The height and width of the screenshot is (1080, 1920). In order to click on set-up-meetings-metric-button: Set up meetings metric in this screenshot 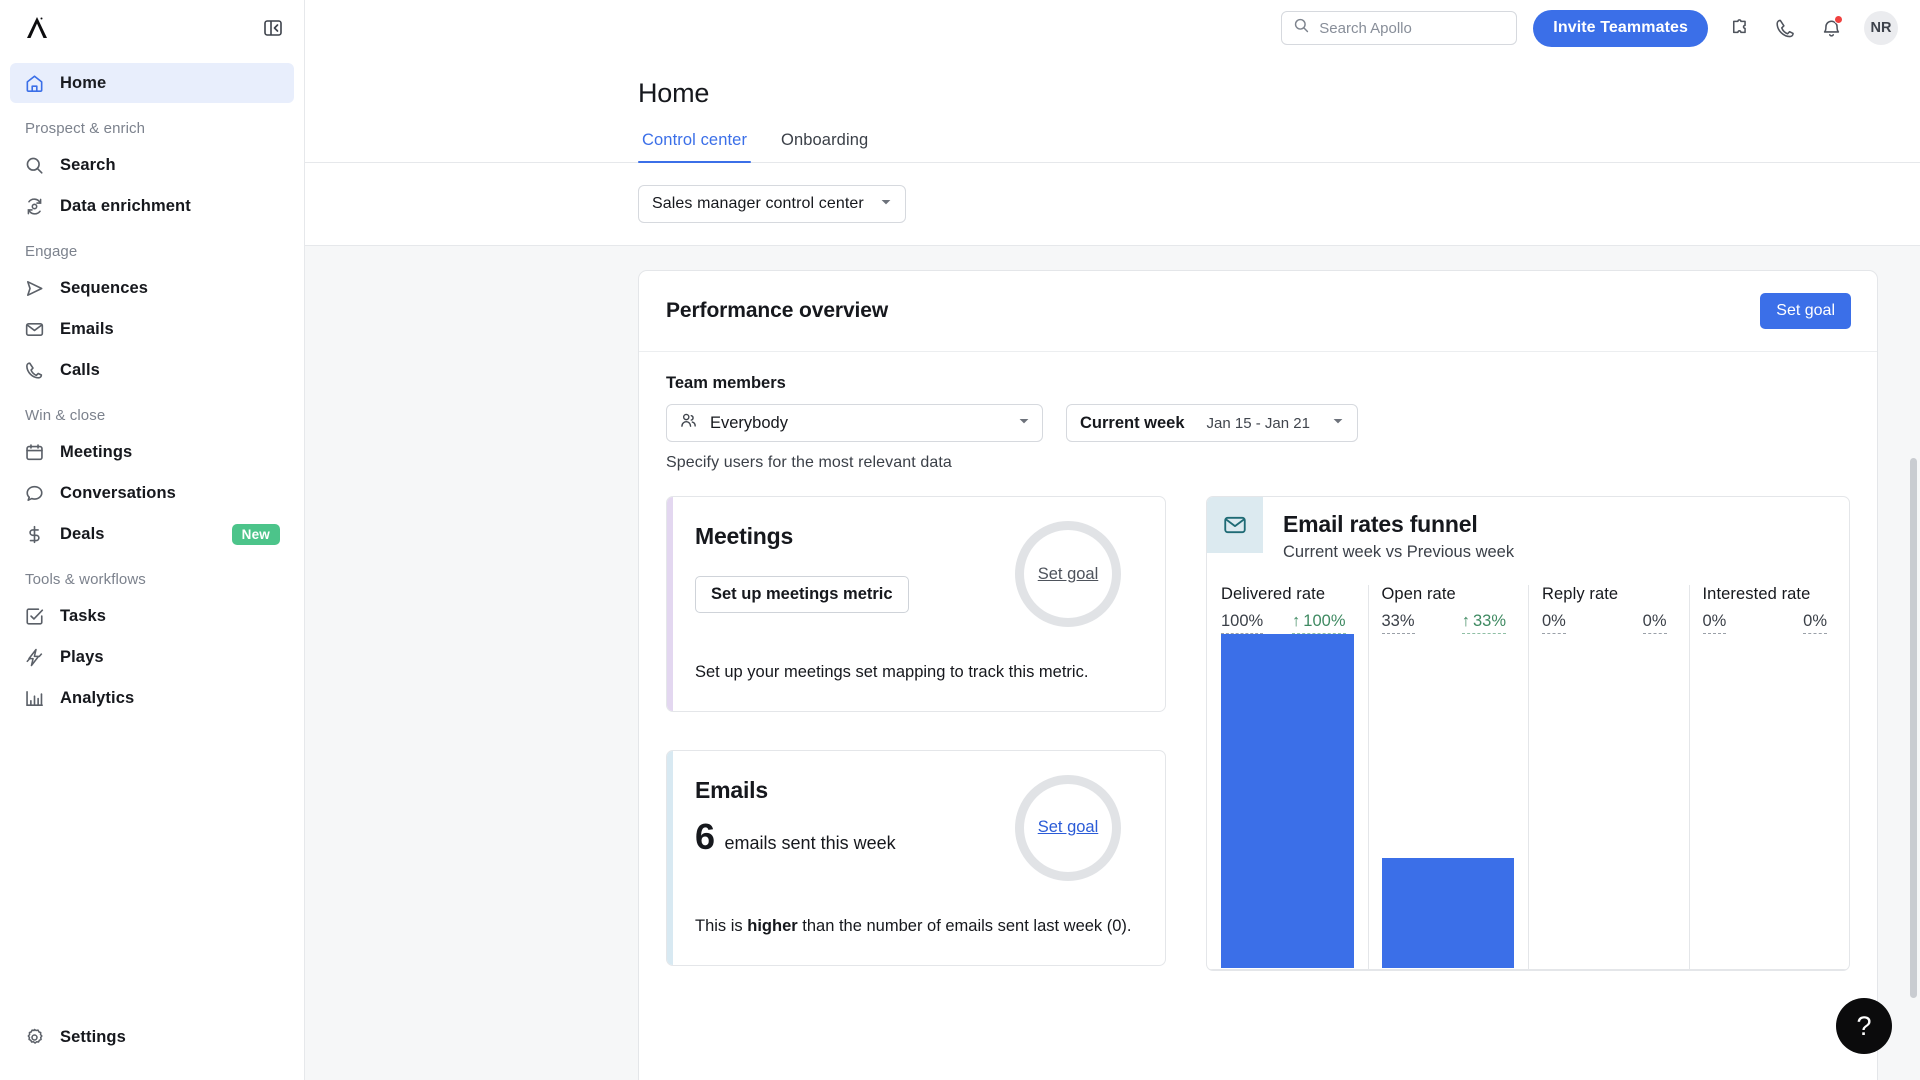, I will do `click(802, 594)`.